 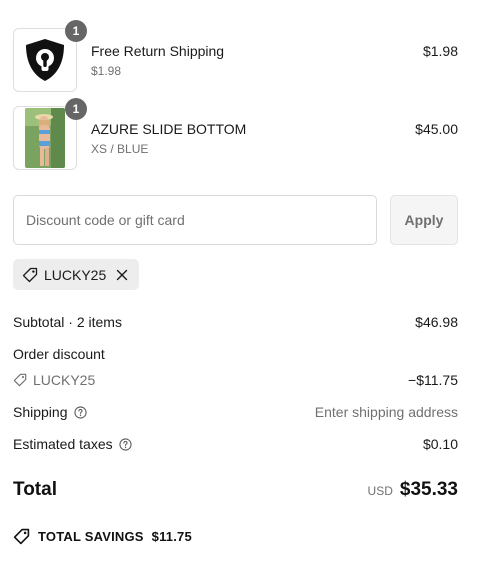 I want to click on line-item-azure-slide-bottom: 1 AZURE SLIDE BOTTOM XS / BLUE $45.00, so click(x=235, y=134).